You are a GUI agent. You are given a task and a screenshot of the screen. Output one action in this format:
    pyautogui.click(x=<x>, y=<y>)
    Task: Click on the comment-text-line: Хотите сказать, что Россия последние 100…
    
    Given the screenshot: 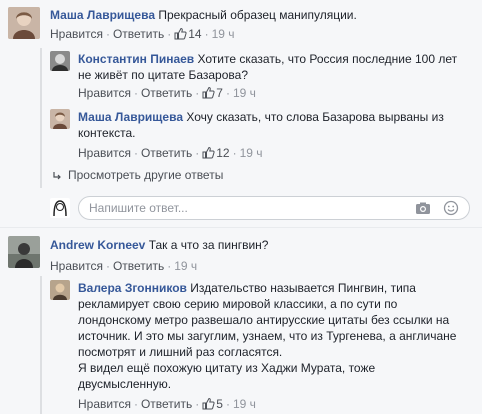 What is the action you would take?
    pyautogui.click(x=327, y=59)
    